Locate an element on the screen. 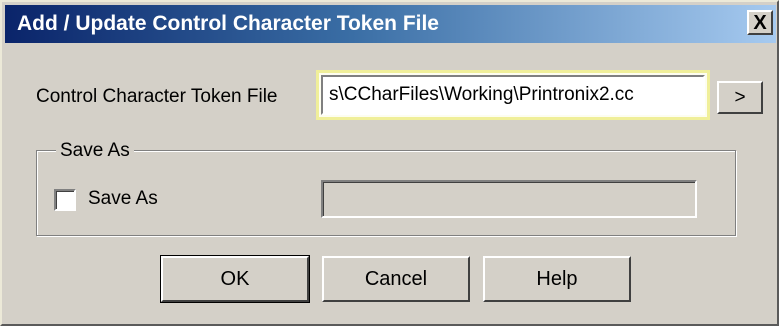  file-path-input: s\CCharFiles\Working\Printronix2.cc is located at coordinates (513, 95).